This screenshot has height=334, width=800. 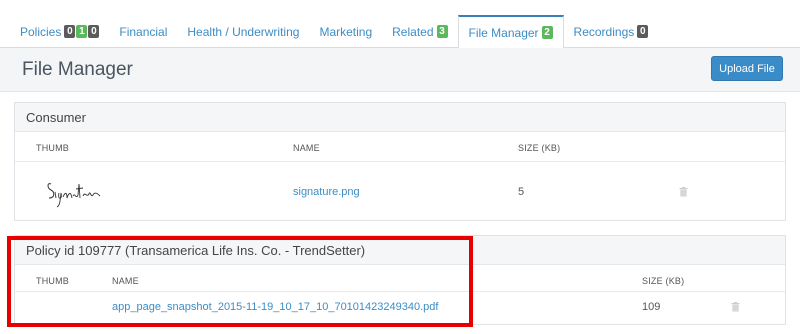 I want to click on policies-badge-1: 1, so click(x=82, y=31).